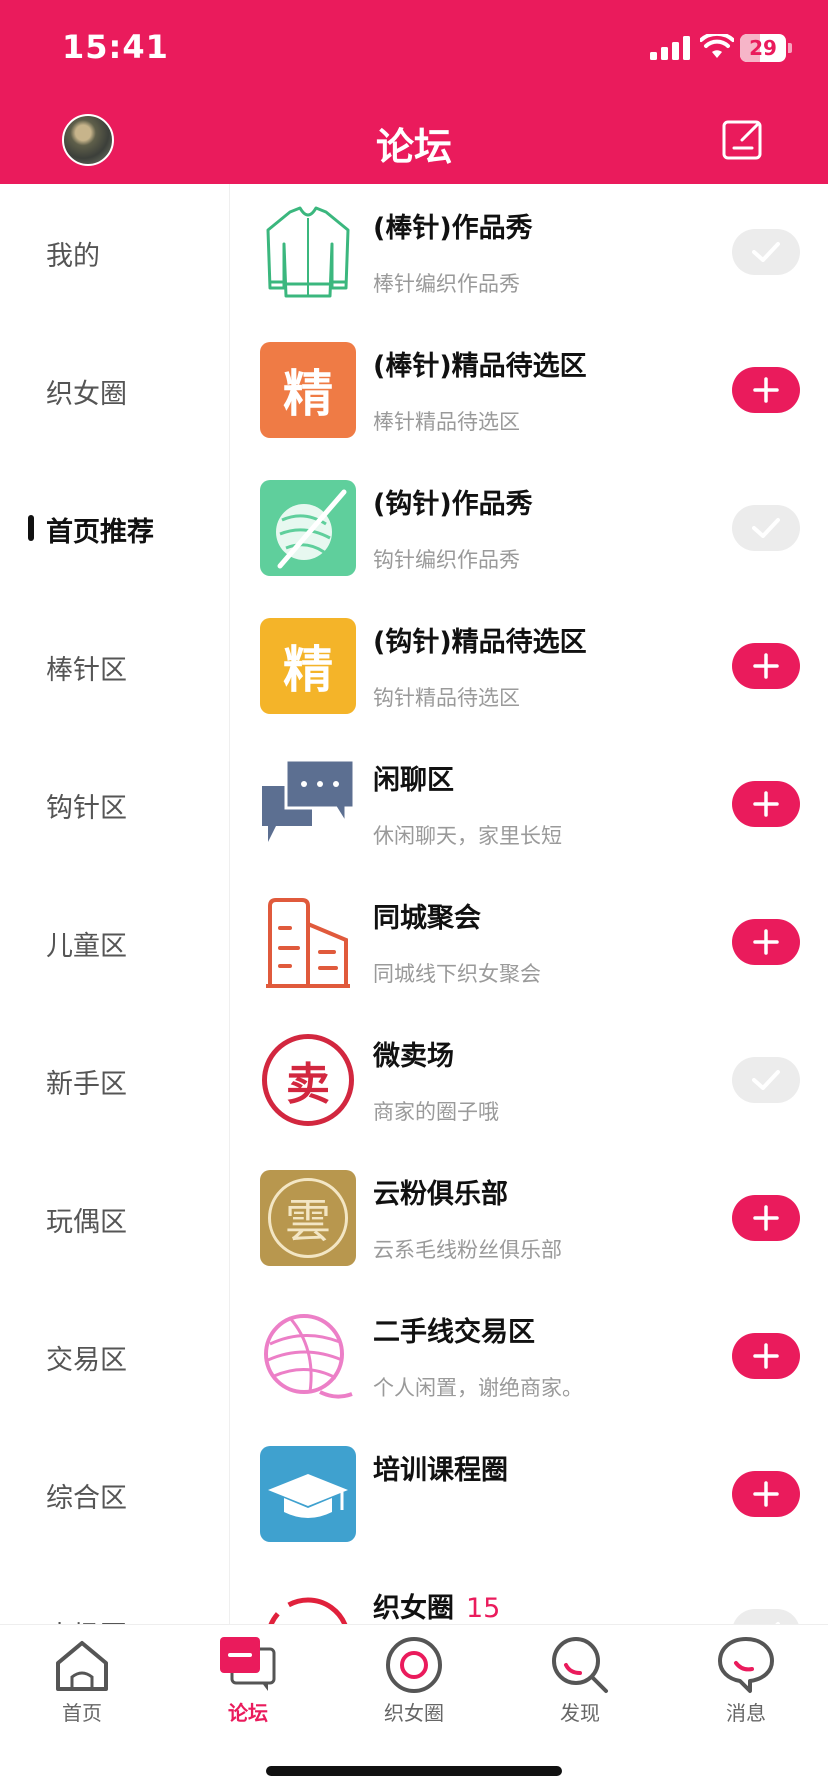  What do you see at coordinates (308, 1356) in the screenshot?
I see `yarn-ball-icon` at bounding box center [308, 1356].